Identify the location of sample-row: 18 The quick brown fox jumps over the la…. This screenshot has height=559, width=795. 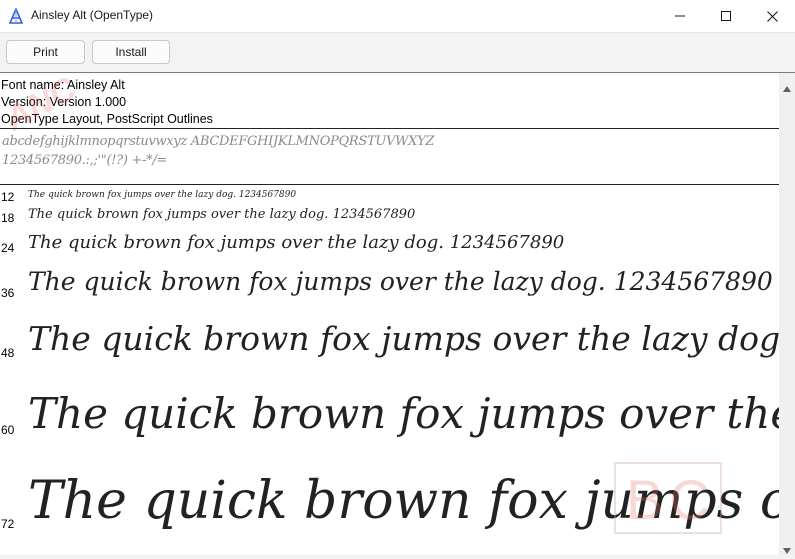
(389, 218).